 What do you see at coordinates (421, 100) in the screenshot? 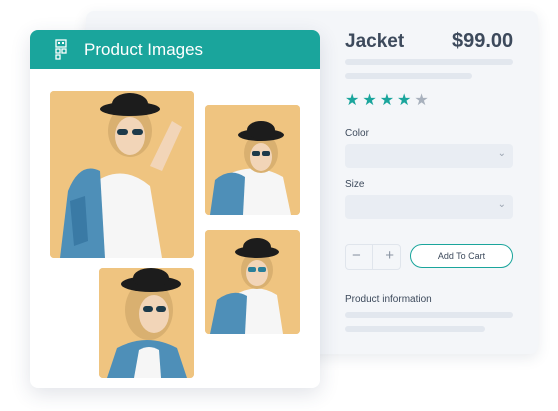
I see `star-empty-icon: ★` at bounding box center [421, 100].